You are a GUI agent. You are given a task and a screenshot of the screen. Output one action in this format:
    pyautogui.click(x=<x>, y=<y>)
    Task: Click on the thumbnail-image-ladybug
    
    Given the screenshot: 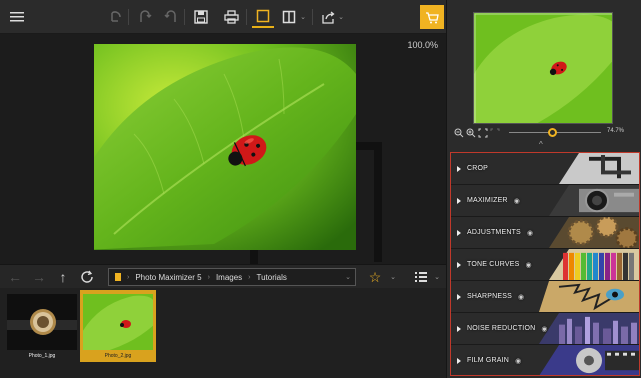 What is the action you would take?
    pyautogui.click(x=118, y=322)
    